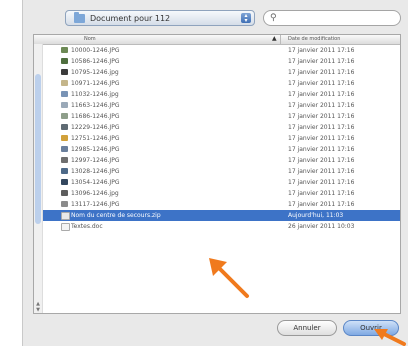 Image resolution: width=408 pixels, height=346 pixels. What do you see at coordinates (95, 138) in the screenshot?
I see `file-name: 12751-1246.JPG` at bounding box center [95, 138].